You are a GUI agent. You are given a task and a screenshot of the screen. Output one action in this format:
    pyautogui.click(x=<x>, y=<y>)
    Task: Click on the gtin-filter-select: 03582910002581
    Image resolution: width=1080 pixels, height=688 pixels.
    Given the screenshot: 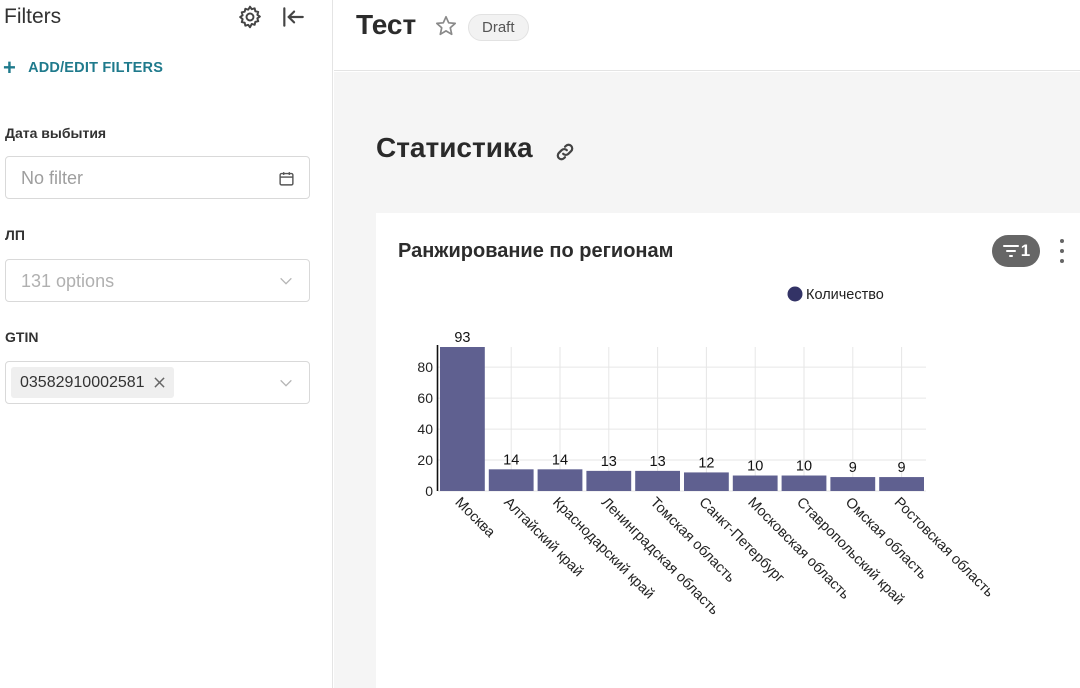 What is the action you would take?
    pyautogui.click(x=157, y=382)
    